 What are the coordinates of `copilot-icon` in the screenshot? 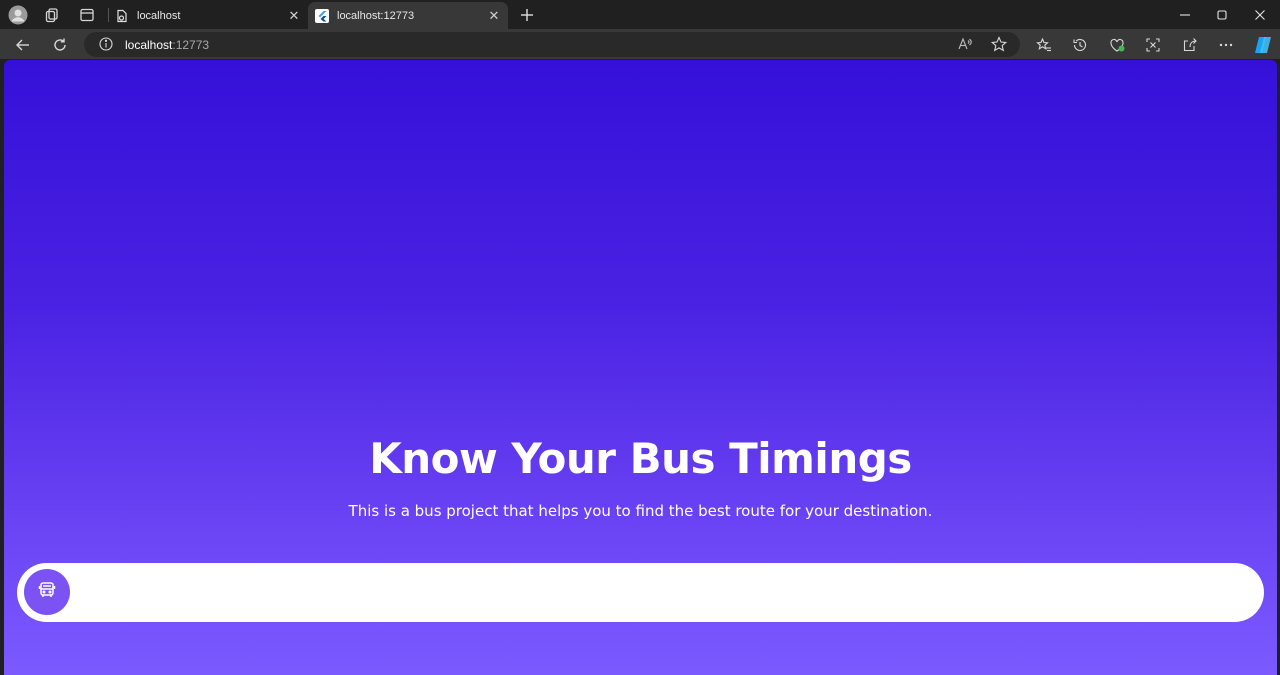 It's located at (1263, 45).